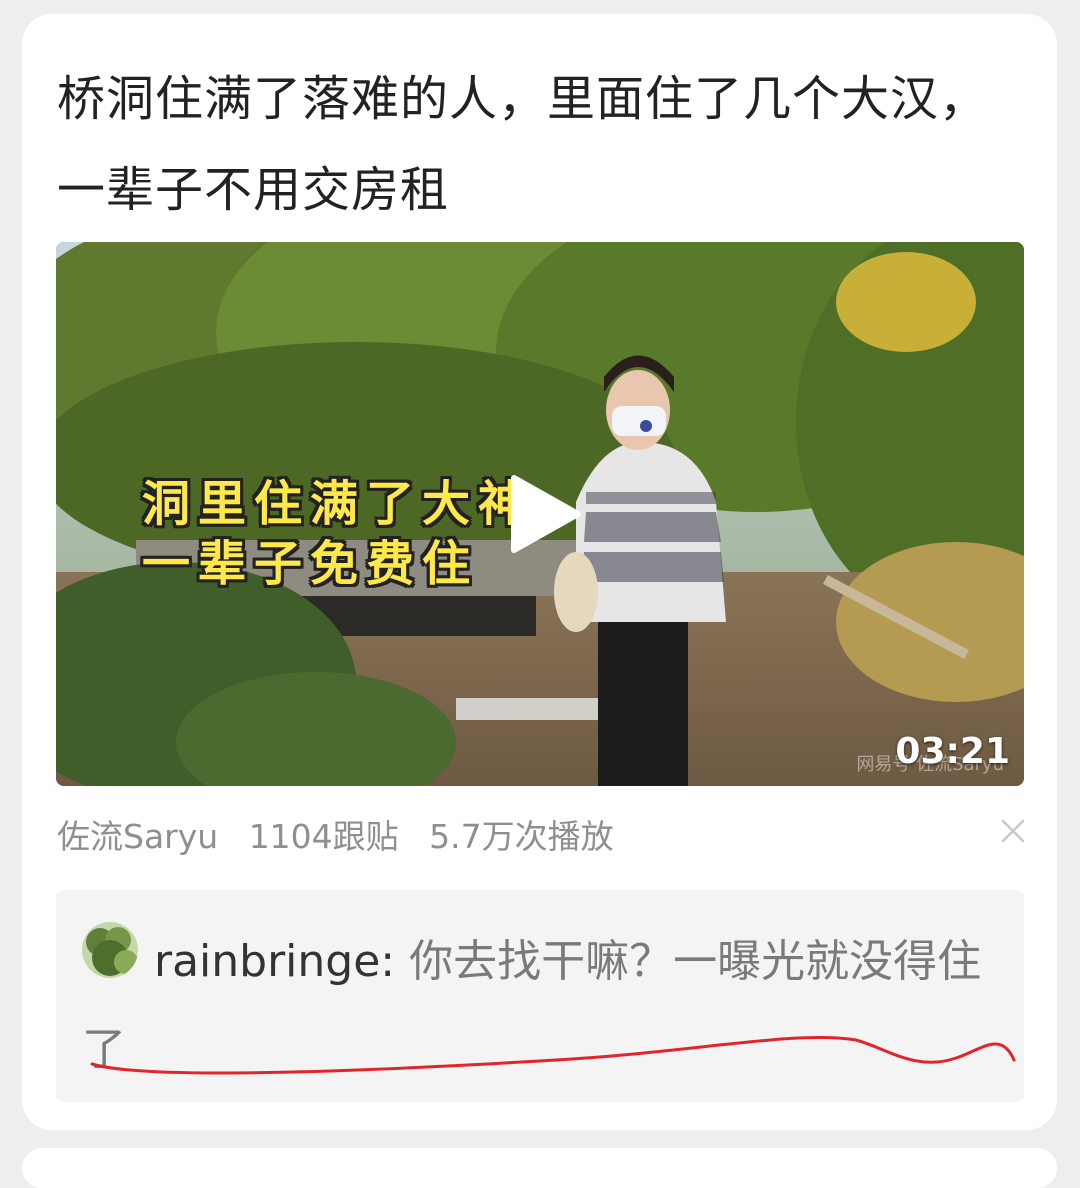 The width and height of the screenshot is (1080, 1188). Describe the element at coordinates (952, 751) in the screenshot. I see `video-duration: 03:21` at that location.